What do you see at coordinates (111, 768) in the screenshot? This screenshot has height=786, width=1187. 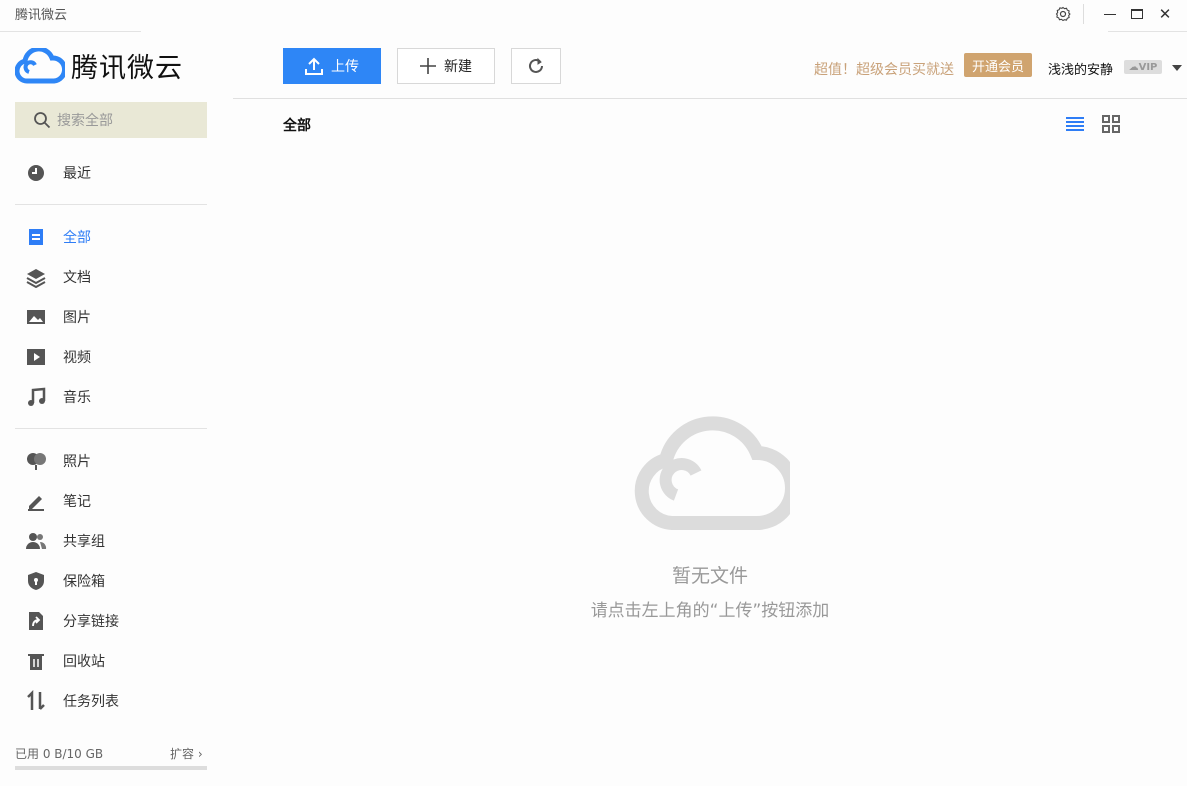 I see `storage-progress-bar` at bounding box center [111, 768].